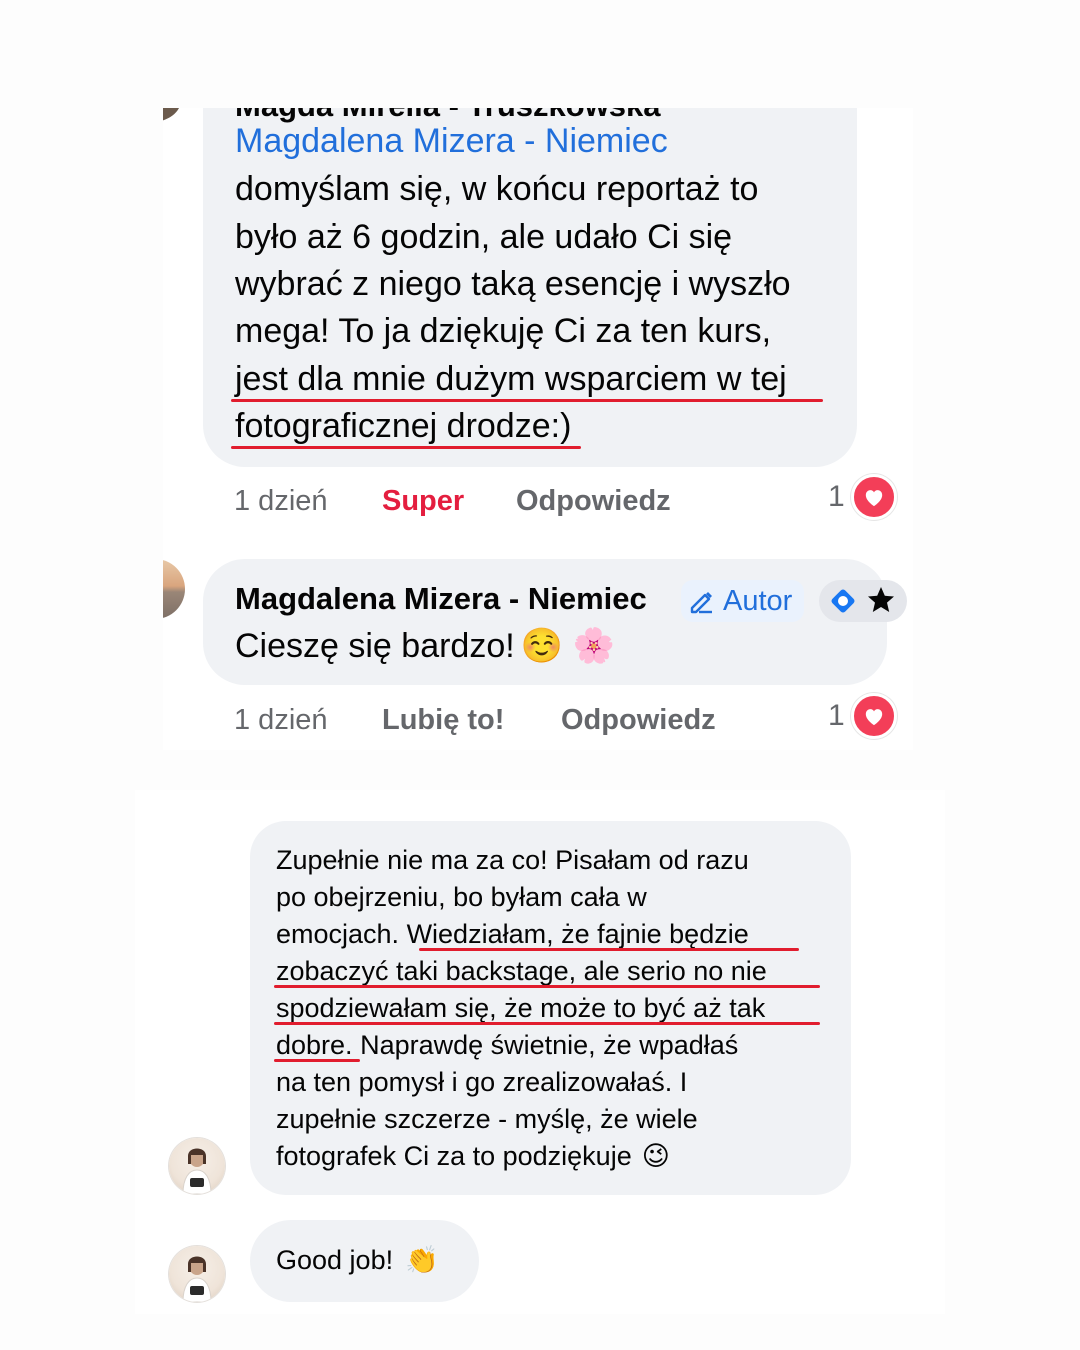  Describe the element at coordinates (567, 646) in the screenshot. I see `smile-flower-emoji: ☺️ 🌸` at that location.